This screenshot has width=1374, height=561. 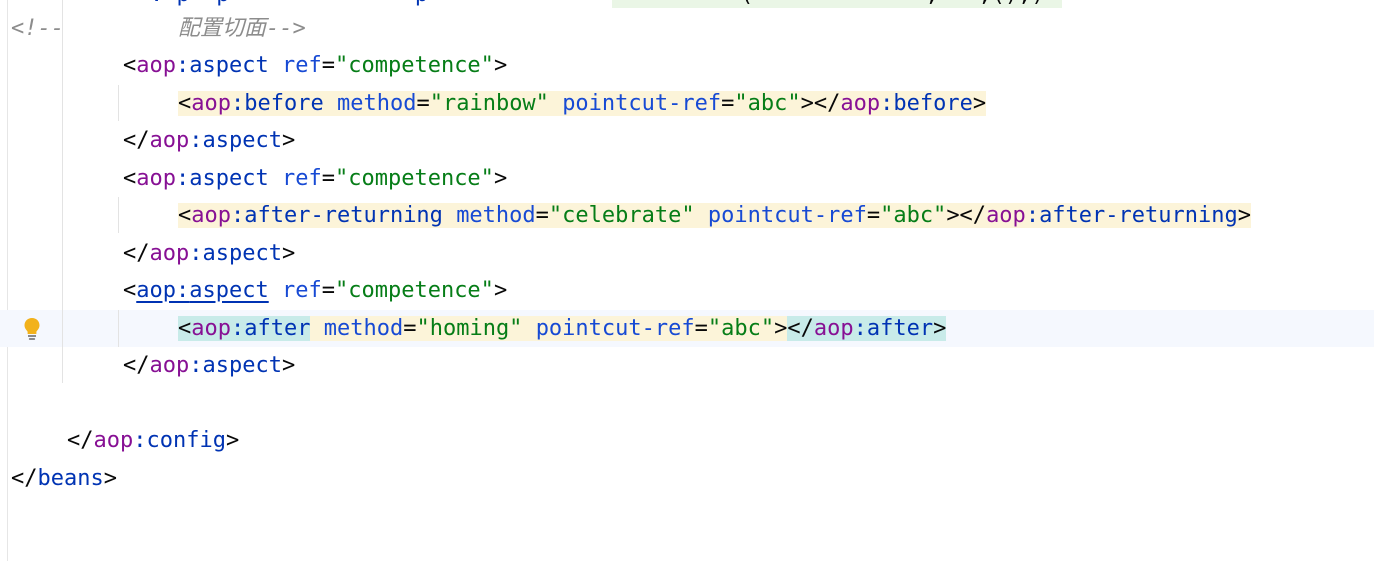 I want to click on code-line-aspect-open-1: <aop:aspect ref="competence">, so click(x=315, y=65).